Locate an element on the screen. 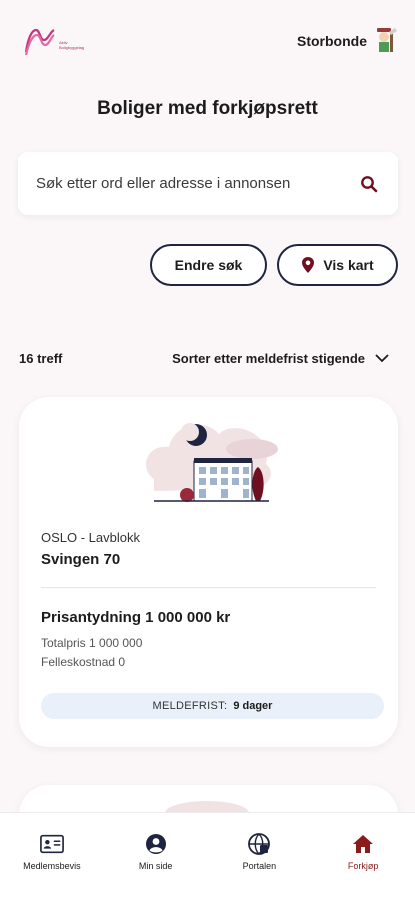 The width and height of the screenshot is (415, 900). sort-dropdown: Sorter etter meldefrist stigende is located at coordinates (280, 358).